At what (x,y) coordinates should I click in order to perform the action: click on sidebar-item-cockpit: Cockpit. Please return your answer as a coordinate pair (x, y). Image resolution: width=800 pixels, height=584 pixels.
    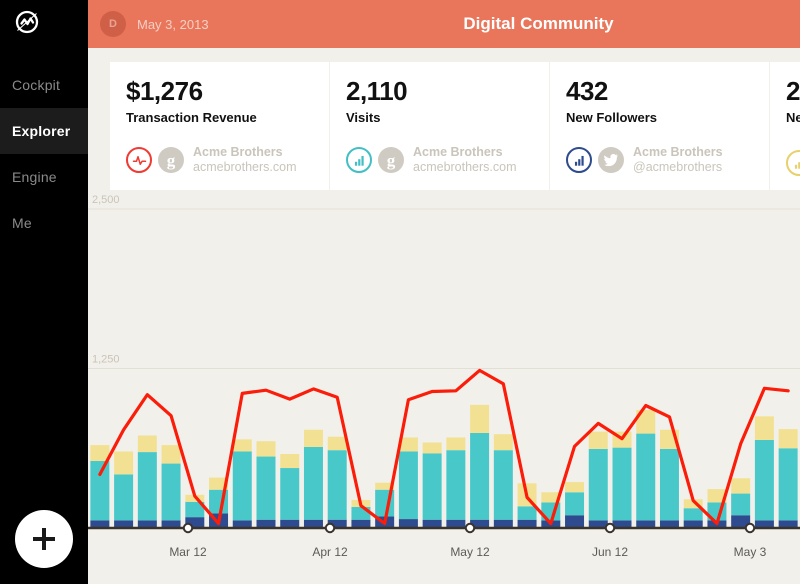
    Looking at the image, I should click on (44, 85).